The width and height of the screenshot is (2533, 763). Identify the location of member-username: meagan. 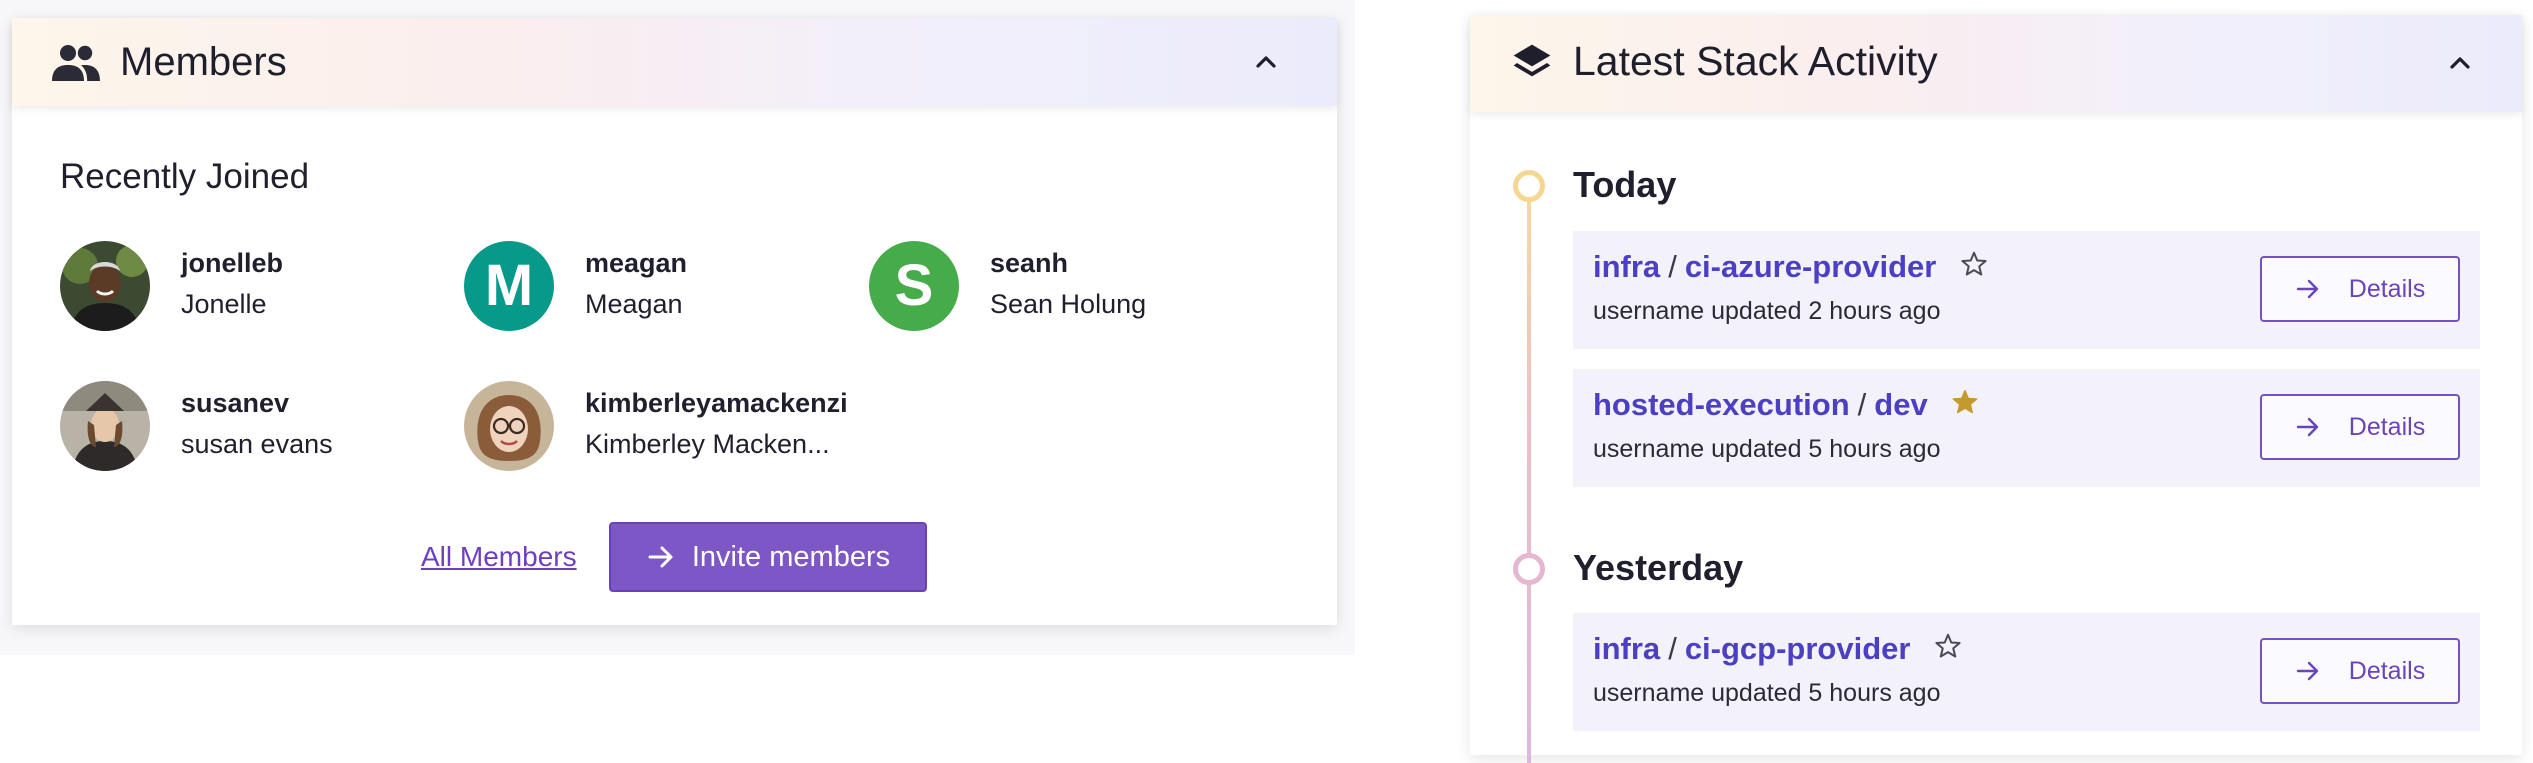
(636, 263).